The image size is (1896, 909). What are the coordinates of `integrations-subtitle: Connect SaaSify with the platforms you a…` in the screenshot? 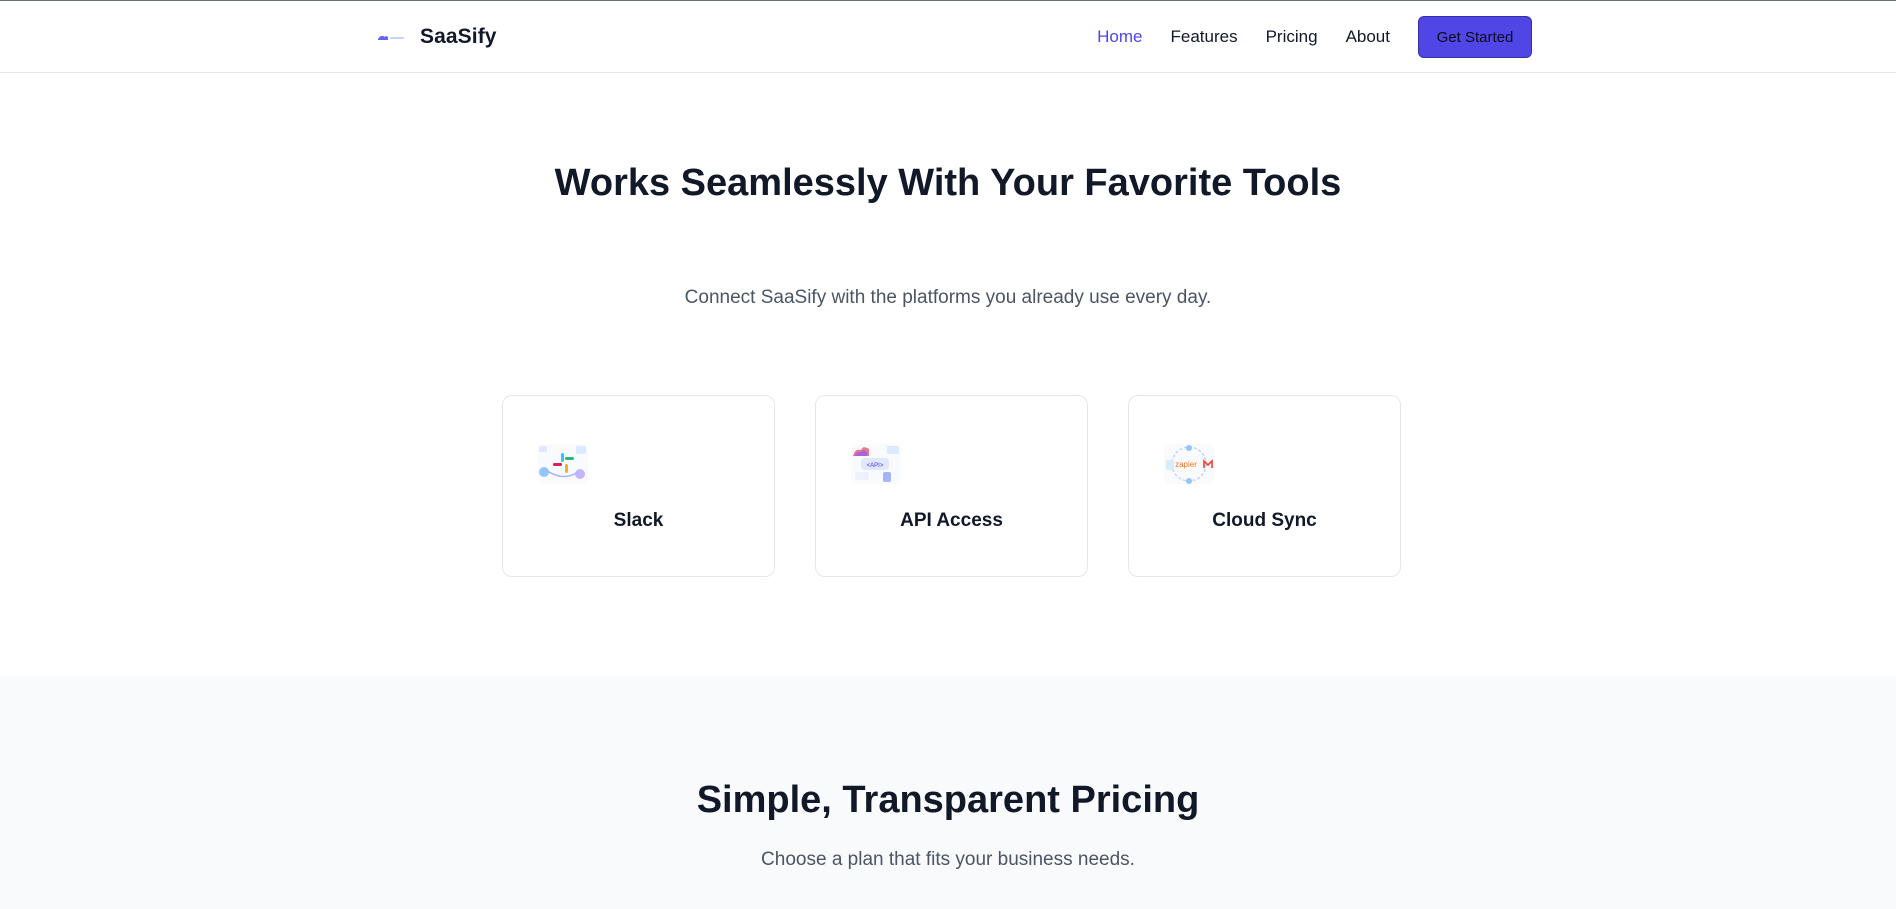 It's located at (948, 297).